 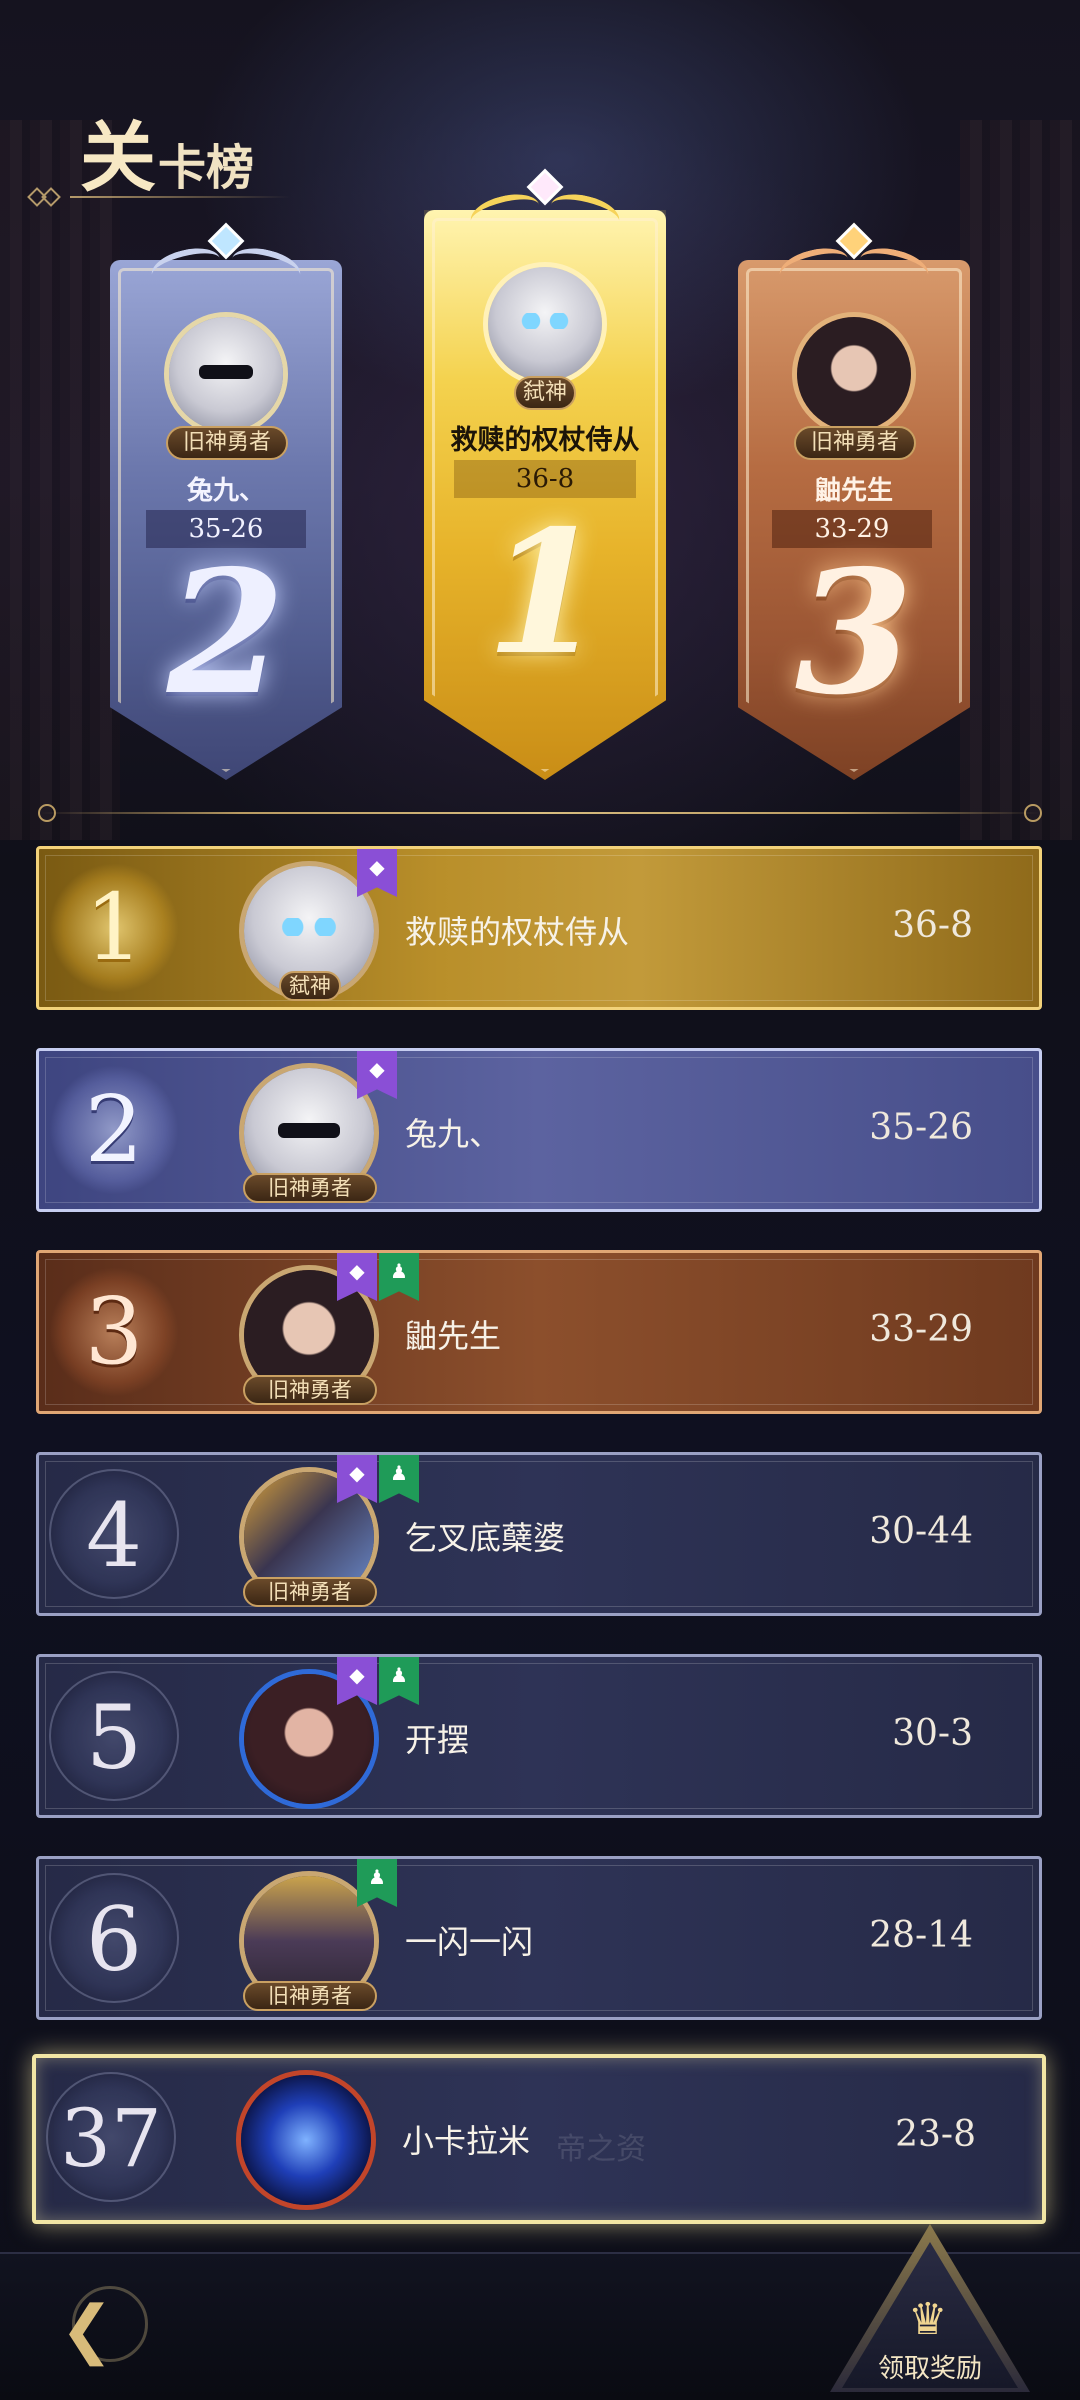 What do you see at coordinates (114, 928) in the screenshot?
I see `rank-number: 1` at bounding box center [114, 928].